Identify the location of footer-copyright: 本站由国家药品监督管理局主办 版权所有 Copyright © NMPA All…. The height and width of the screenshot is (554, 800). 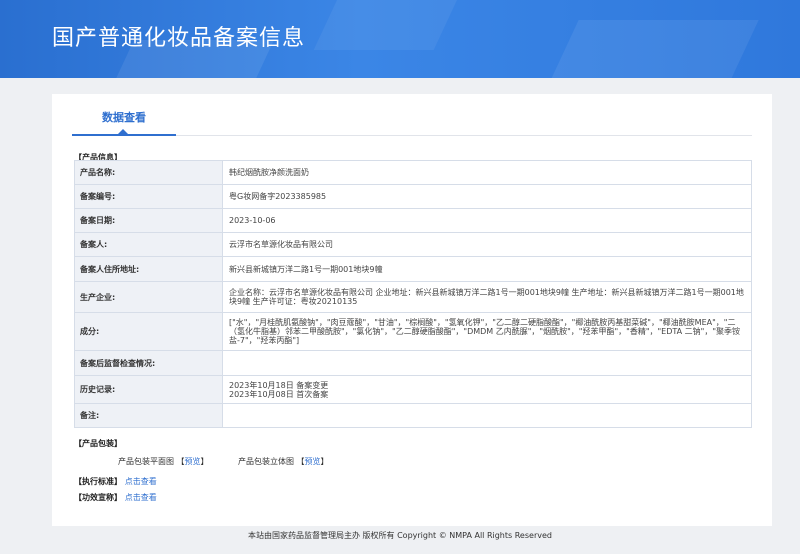
(400, 535).